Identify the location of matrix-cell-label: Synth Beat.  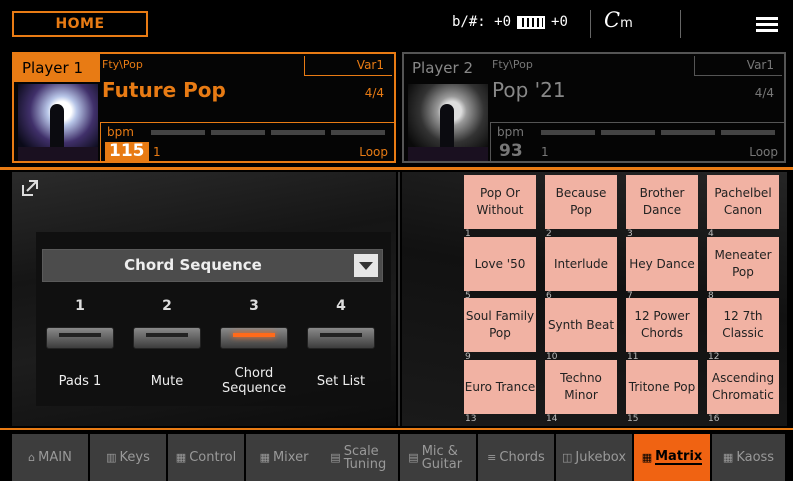
(581, 324).